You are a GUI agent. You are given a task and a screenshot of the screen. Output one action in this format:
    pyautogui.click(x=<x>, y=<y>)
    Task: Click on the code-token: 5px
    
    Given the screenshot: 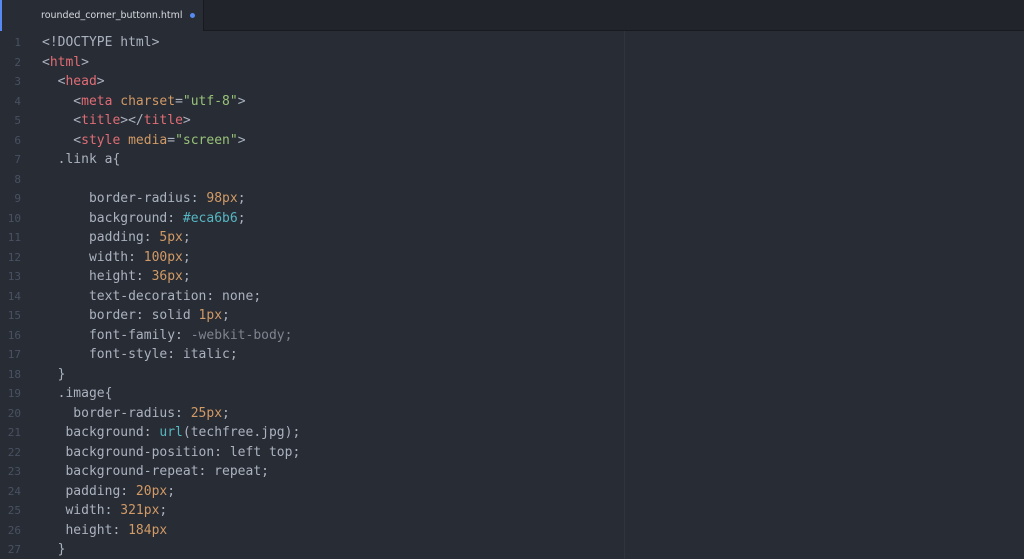 What is the action you would take?
    pyautogui.click(x=171, y=237)
    